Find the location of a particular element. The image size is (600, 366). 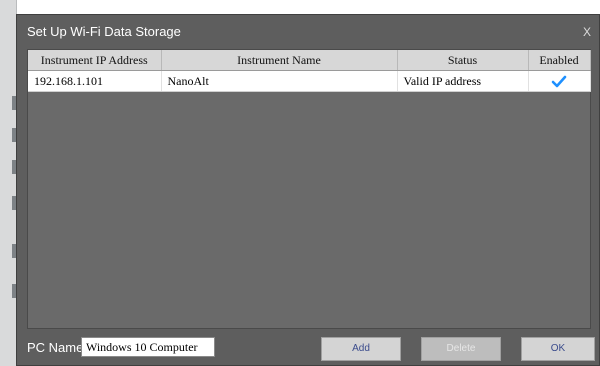

close-button: X is located at coordinates (587, 32).